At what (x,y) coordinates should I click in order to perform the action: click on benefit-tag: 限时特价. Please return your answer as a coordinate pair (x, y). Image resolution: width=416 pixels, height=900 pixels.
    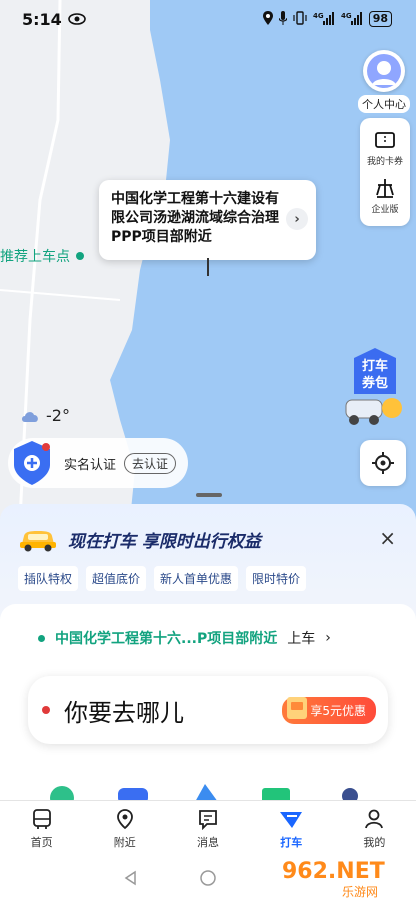
    Looking at the image, I should click on (276, 578).